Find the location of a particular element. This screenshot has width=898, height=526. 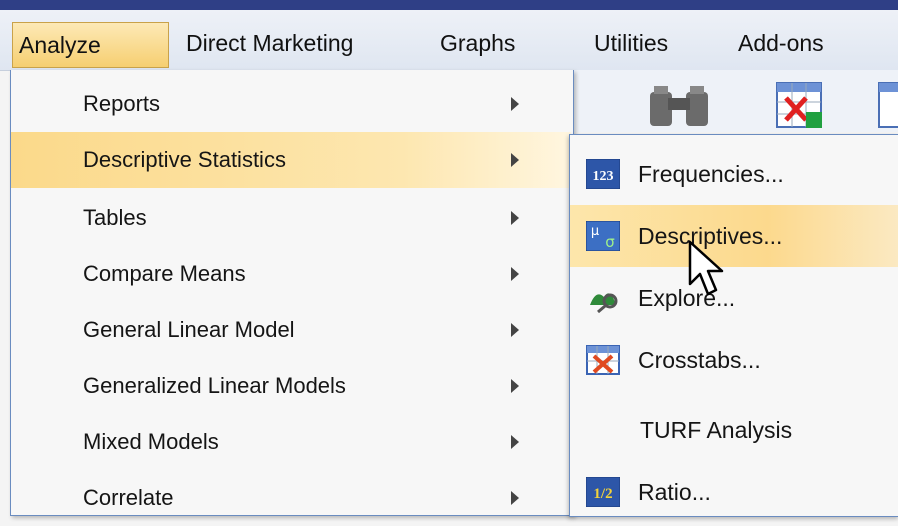

menu-item-descriptive-statistics-label: Descriptive Statistics is located at coordinates (184, 159).